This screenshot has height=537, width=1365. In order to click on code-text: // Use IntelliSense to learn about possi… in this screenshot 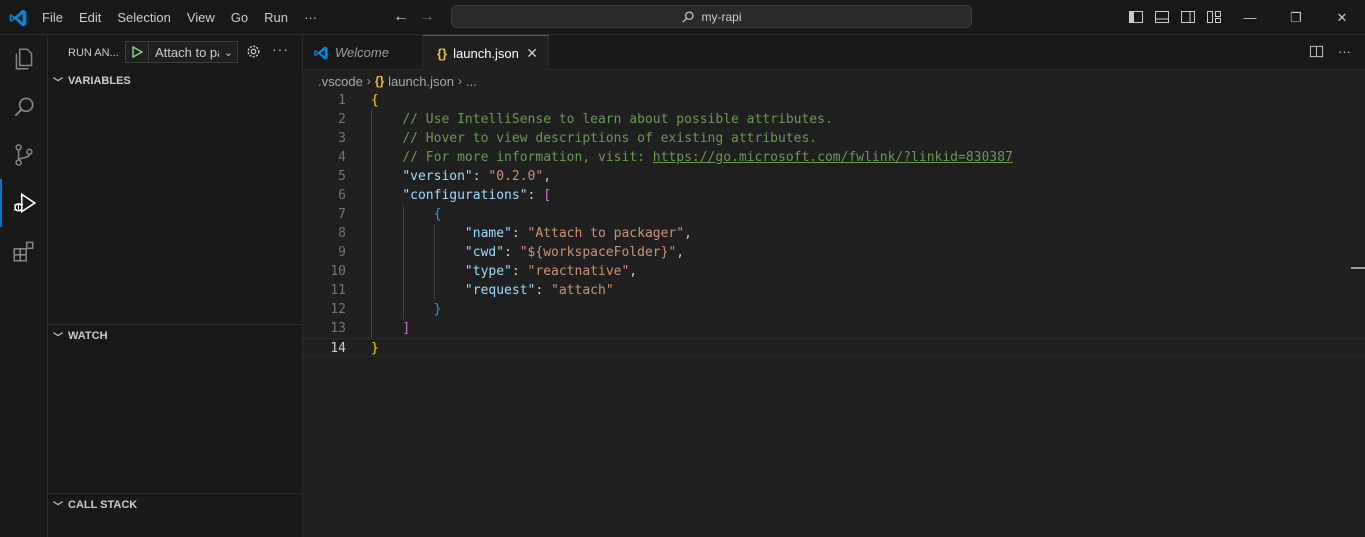, I will do `click(602, 119)`.